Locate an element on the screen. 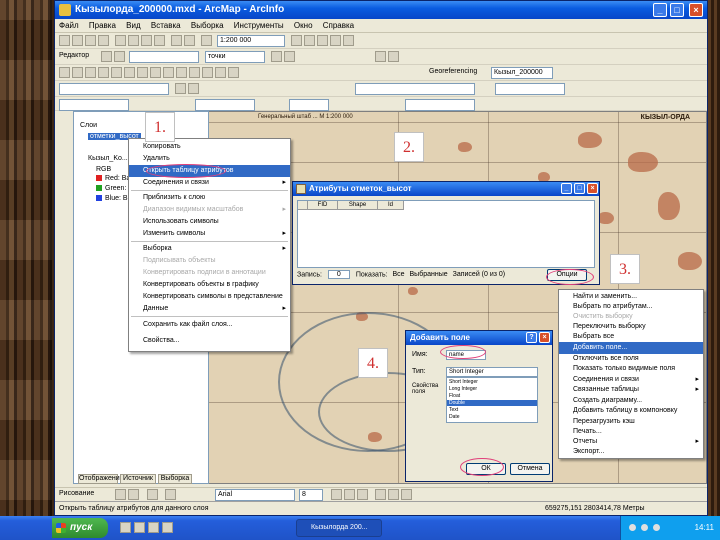 The width and height of the screenshot is (720, 540). open-icon is located at coordinates (77, 40).